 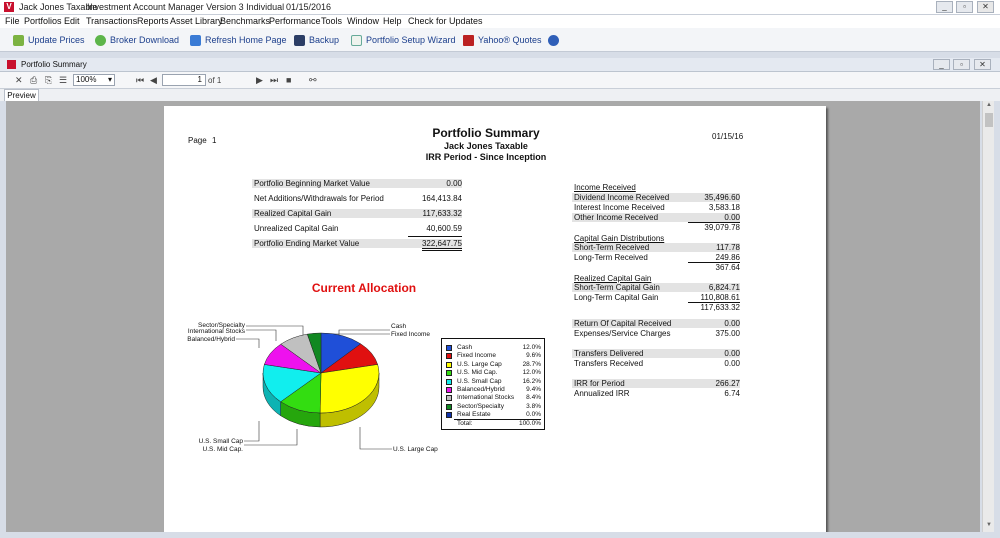 What do you see at coordinates (72, 21) in the screenshot?
I see `menu-edit: Edit` at bounding box center [72, 21].